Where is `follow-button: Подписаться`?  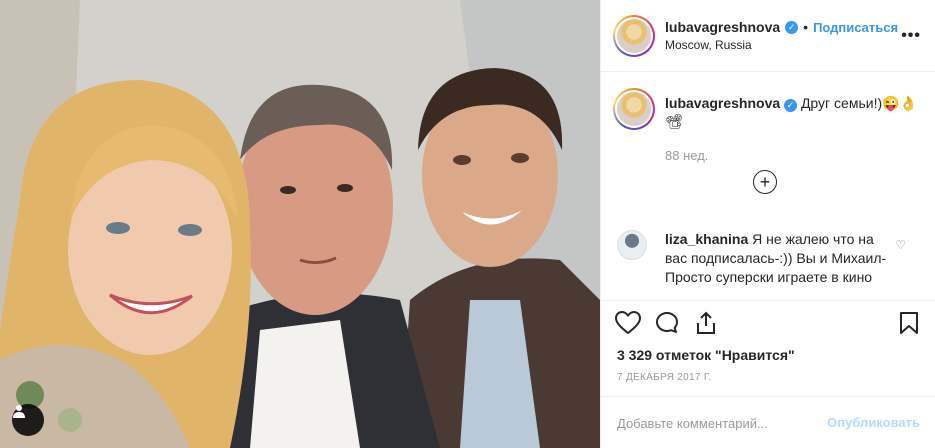 follow-button: Подписаться is located at coordinates (855, 27).